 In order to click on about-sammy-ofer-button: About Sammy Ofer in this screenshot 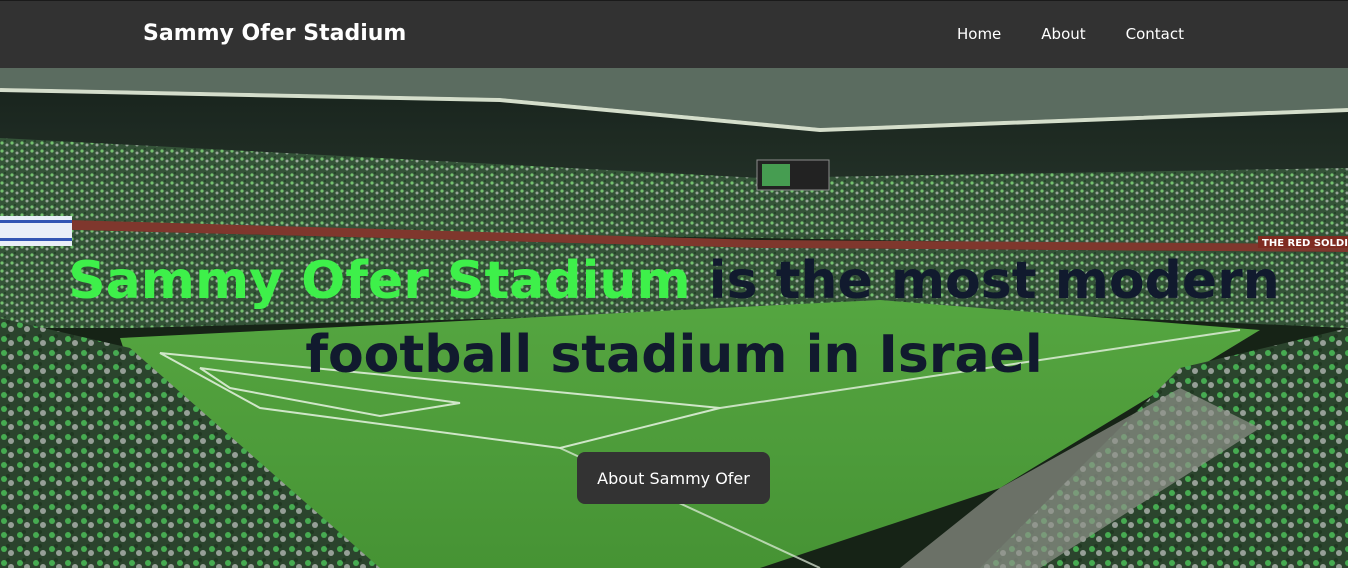, I will do `click(673, 478)`.